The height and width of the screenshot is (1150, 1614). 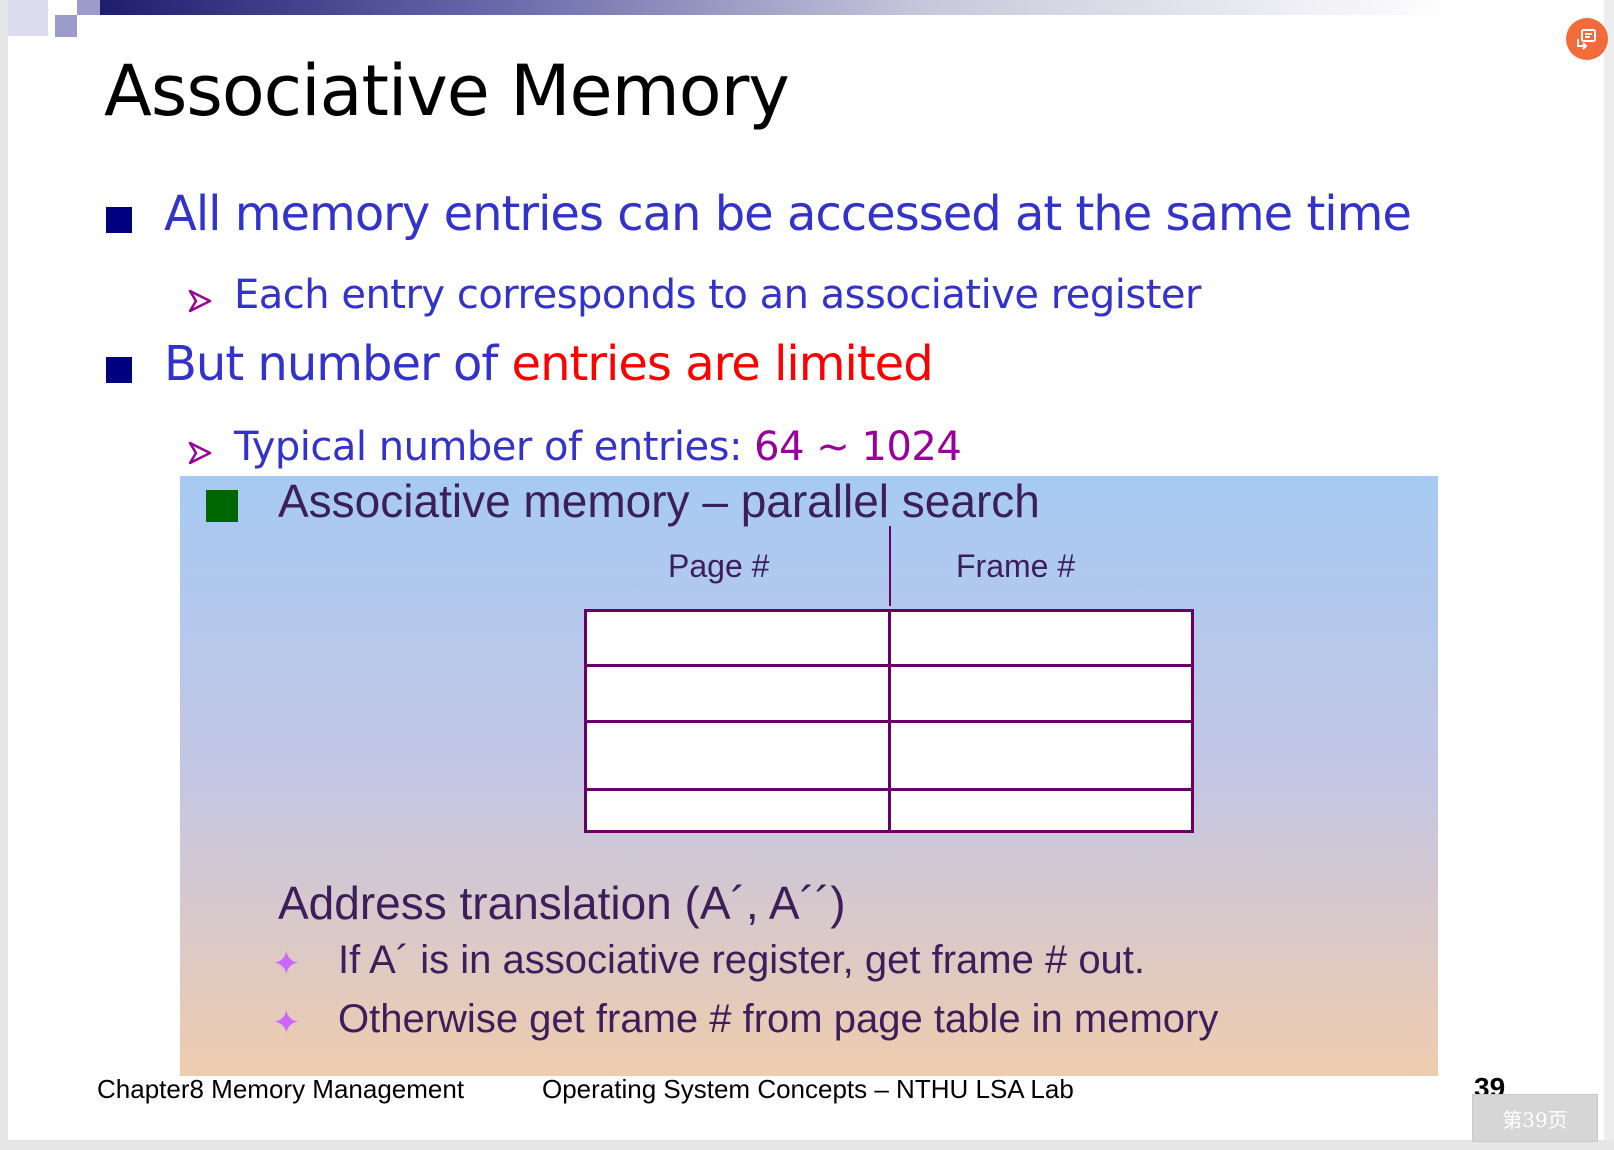 What do you see at coordinates (1016, 566) in the screenshot?
I see `column-label-frame: Frame #` at bounding box center [1016, 566].